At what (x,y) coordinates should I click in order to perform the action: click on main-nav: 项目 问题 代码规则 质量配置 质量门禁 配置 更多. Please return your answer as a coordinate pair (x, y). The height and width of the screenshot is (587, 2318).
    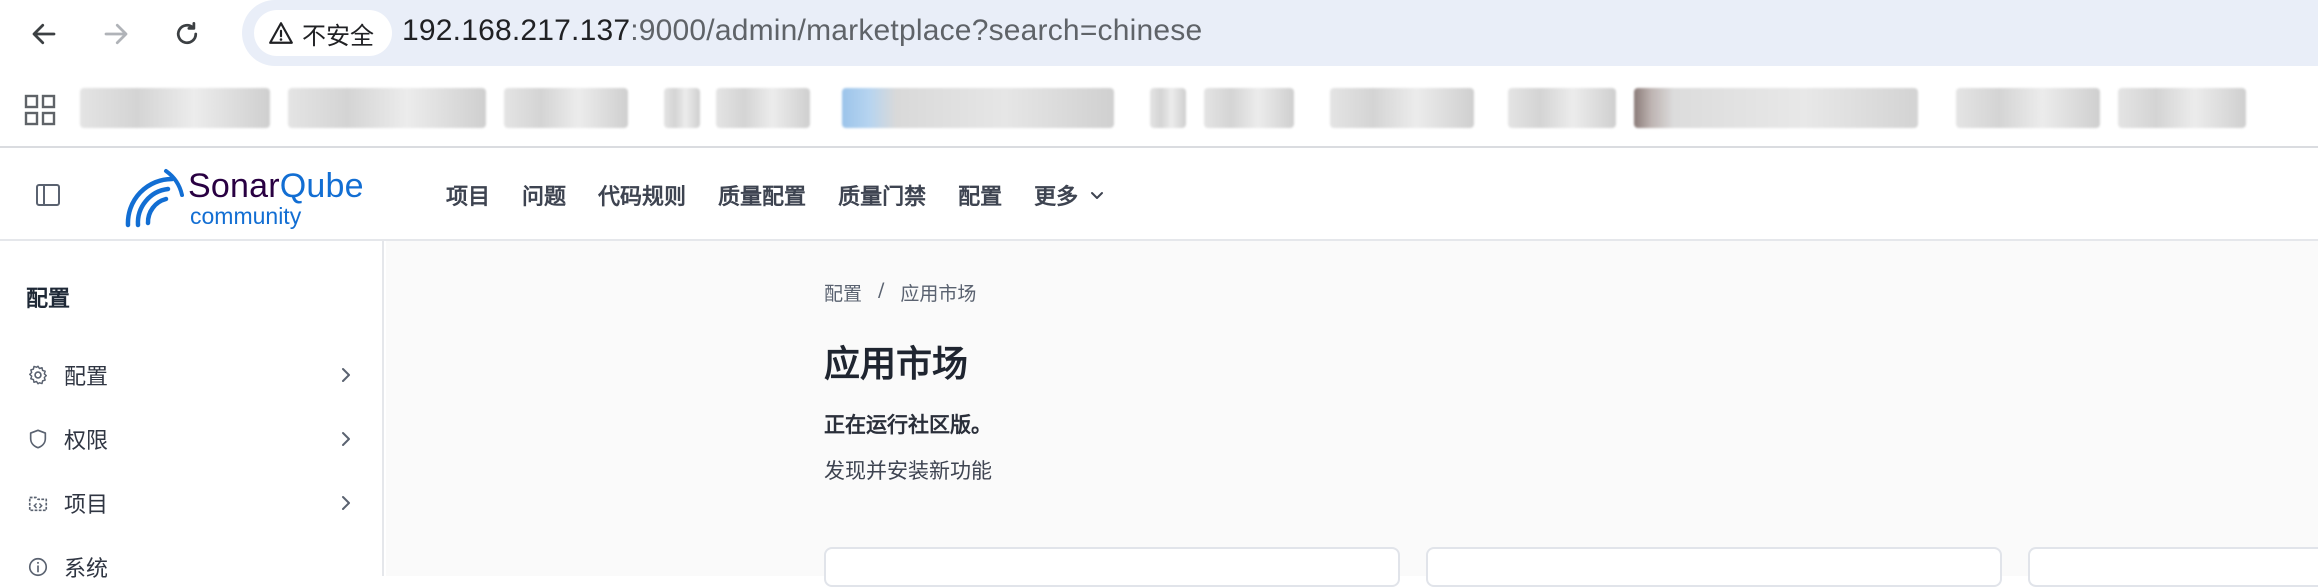
    Looking at the image, I should click on (792, 195).